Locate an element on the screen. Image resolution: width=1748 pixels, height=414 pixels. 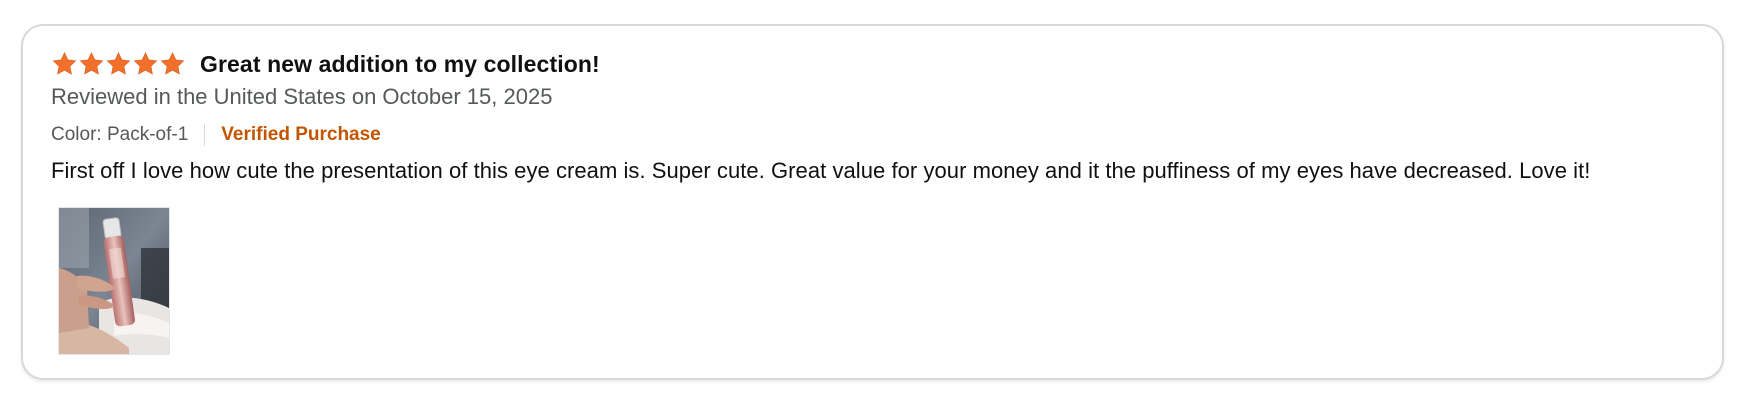
star-rating is located at coordinates (118, 64).